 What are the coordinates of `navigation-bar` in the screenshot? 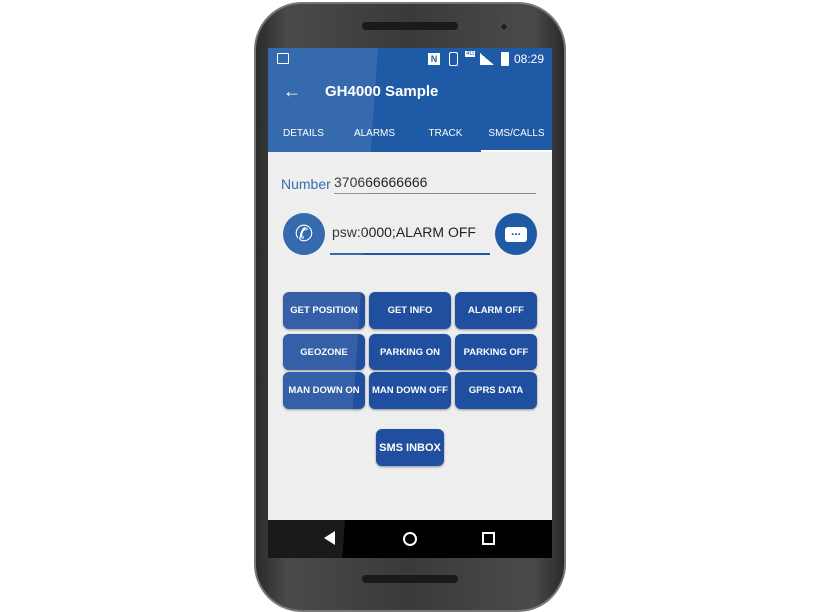 It's located at (410, 539).